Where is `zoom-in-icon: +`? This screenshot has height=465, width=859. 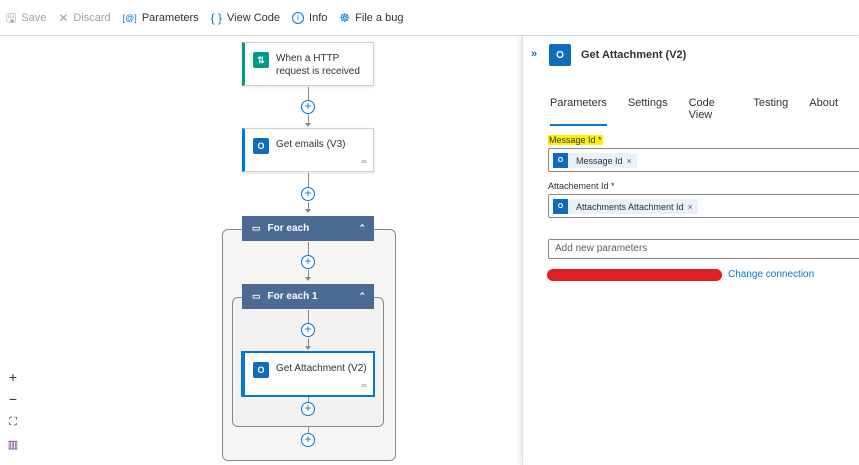 zoom-in-icon: + is located at coordinates (13, 377).